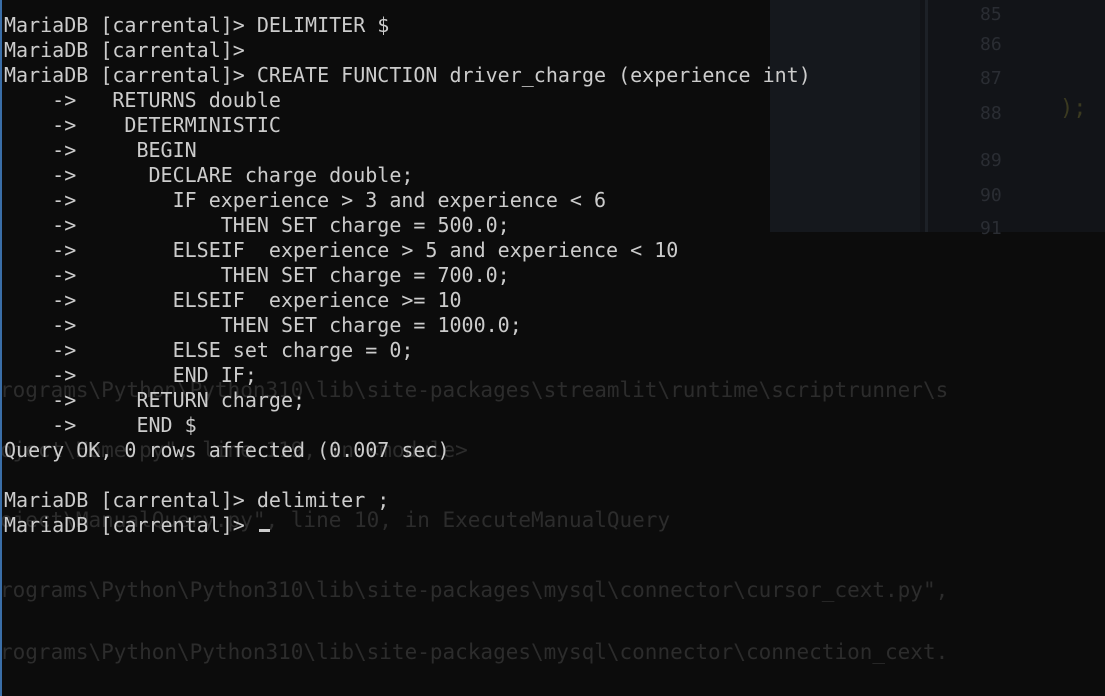 The height and width of the screenshot is (696, 1105). Describe the element at coordinates (197, 25) in the screenshot. I see `terminal-line: MariaDB [carrental]> DELIMITER $` at that location.